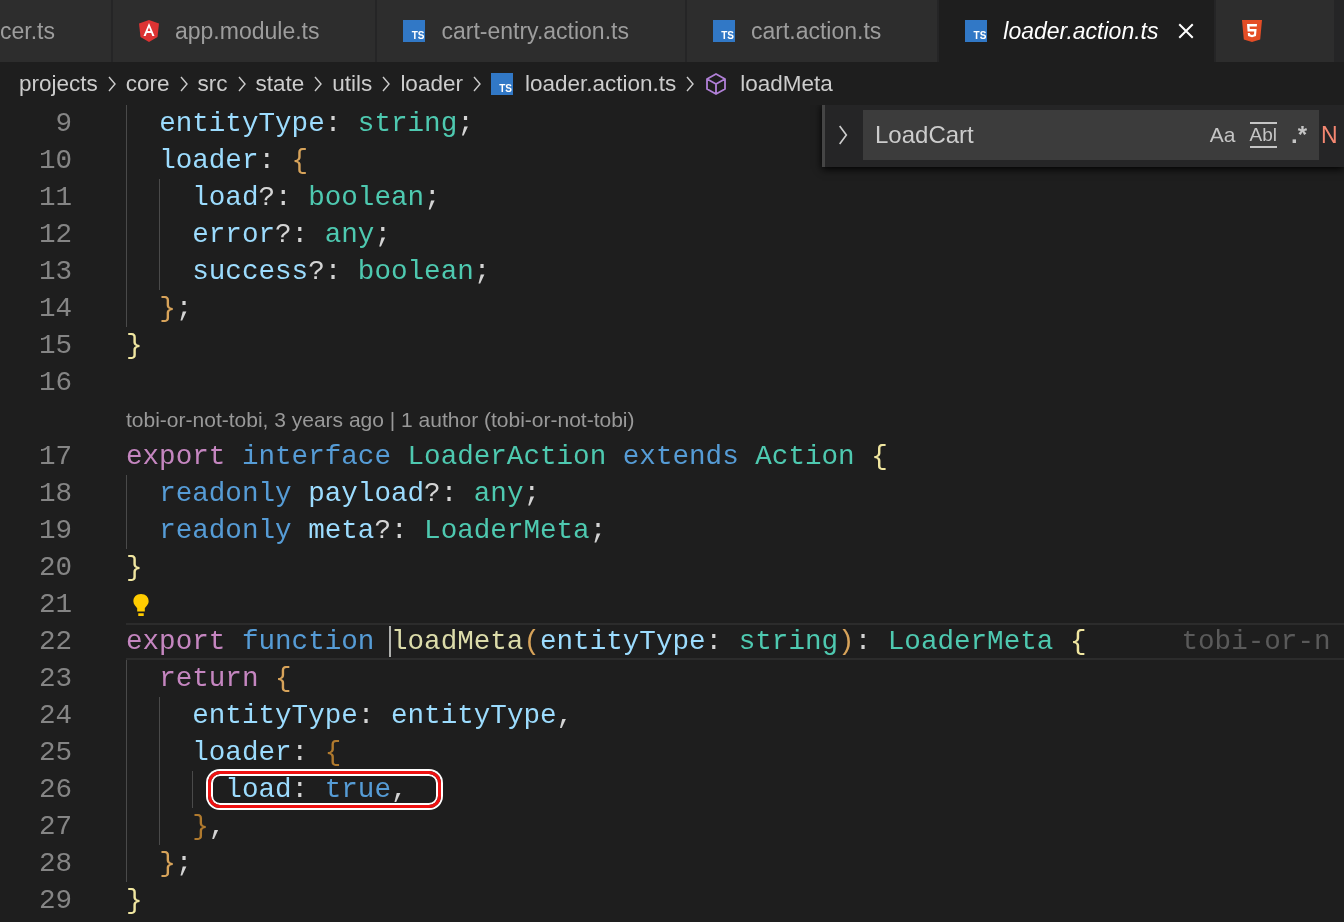 The width and height of the screenshot is (1344, 922). Describe the element at coordinates (716, 83) in the screenshot. I see `cube-icon` at that location.